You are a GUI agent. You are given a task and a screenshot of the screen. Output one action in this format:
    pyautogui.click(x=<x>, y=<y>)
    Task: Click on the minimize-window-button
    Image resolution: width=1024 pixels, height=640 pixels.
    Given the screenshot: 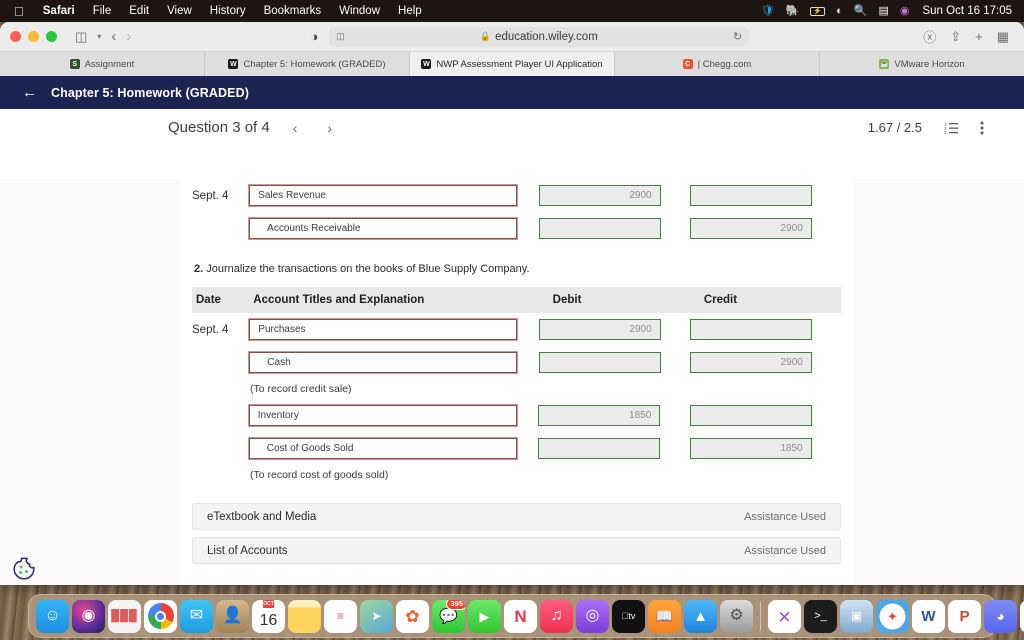 What is the action you would take?
    pyautogui.click(x=33, y=36)
    